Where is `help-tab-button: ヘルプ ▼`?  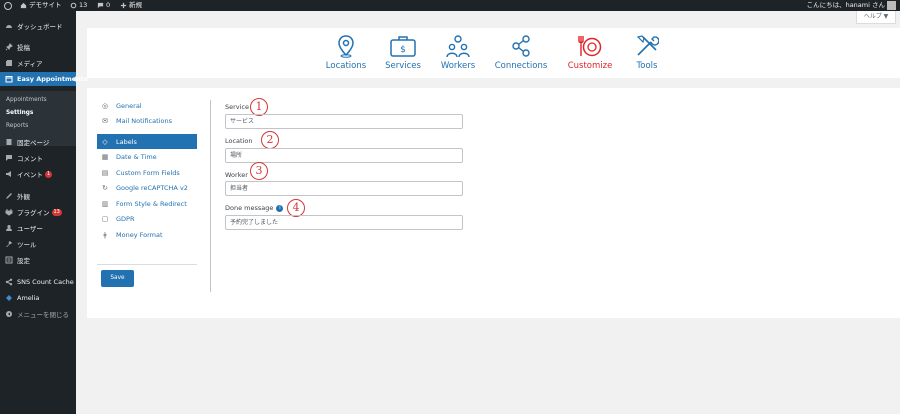 help-tab-button: ヘルプ ▼ is located at coordinates (876, 17).